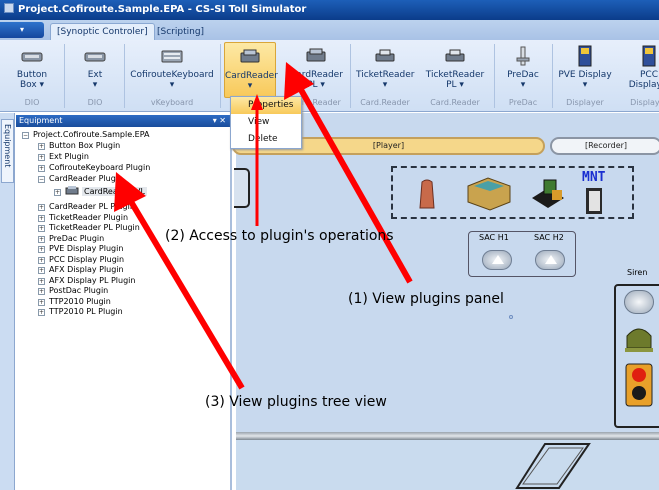 The width and height of the screenshot is (659, 490). Describe the element at coordinates (80, 179) in the screenshot. I see `tree-node: − CardReader Plugin` at that location.